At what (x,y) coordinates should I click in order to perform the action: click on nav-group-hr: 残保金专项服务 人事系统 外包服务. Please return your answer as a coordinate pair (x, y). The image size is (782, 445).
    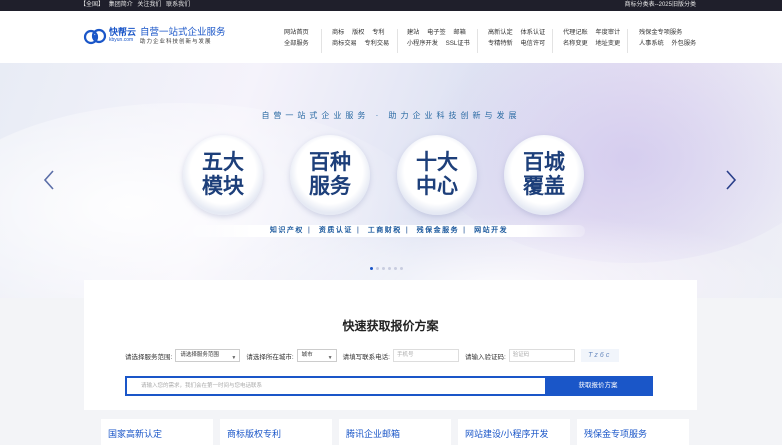
    Looking at the image, I should click on (670, 38).